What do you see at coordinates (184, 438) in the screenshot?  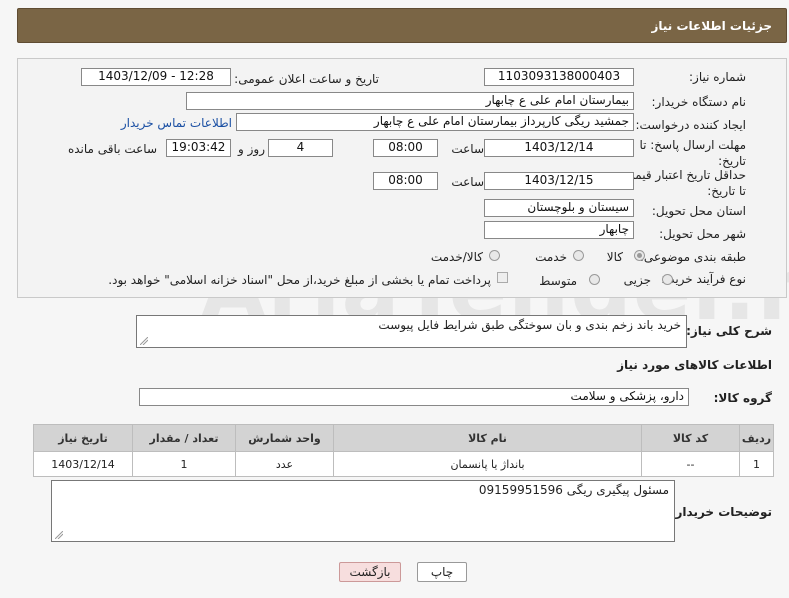 I see `col-qty: تعداد / مقدار` at bounding box center [184, 438].